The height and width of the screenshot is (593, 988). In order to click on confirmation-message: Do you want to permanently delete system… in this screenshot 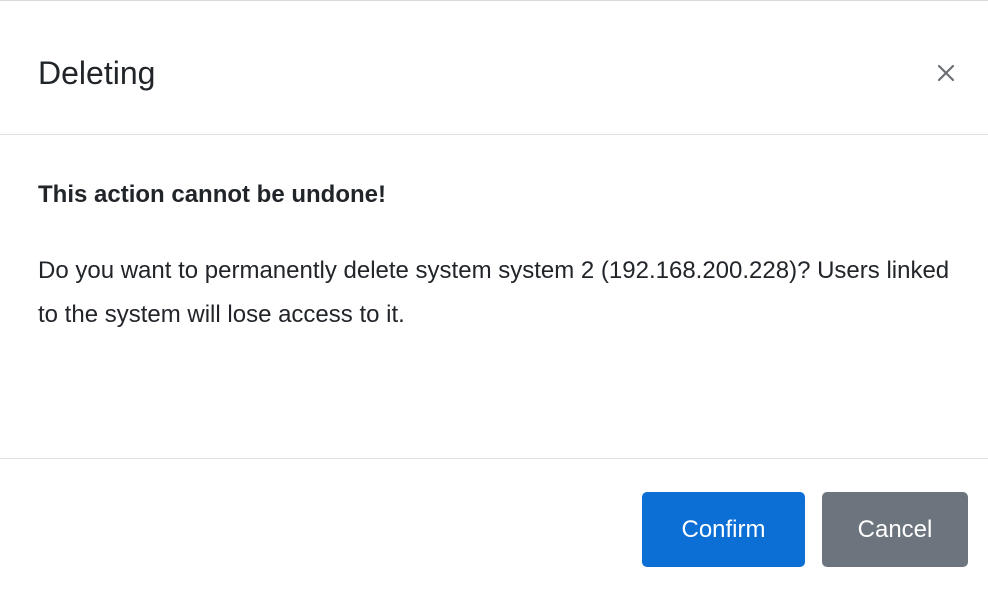, I will do `click(494, 292)`.